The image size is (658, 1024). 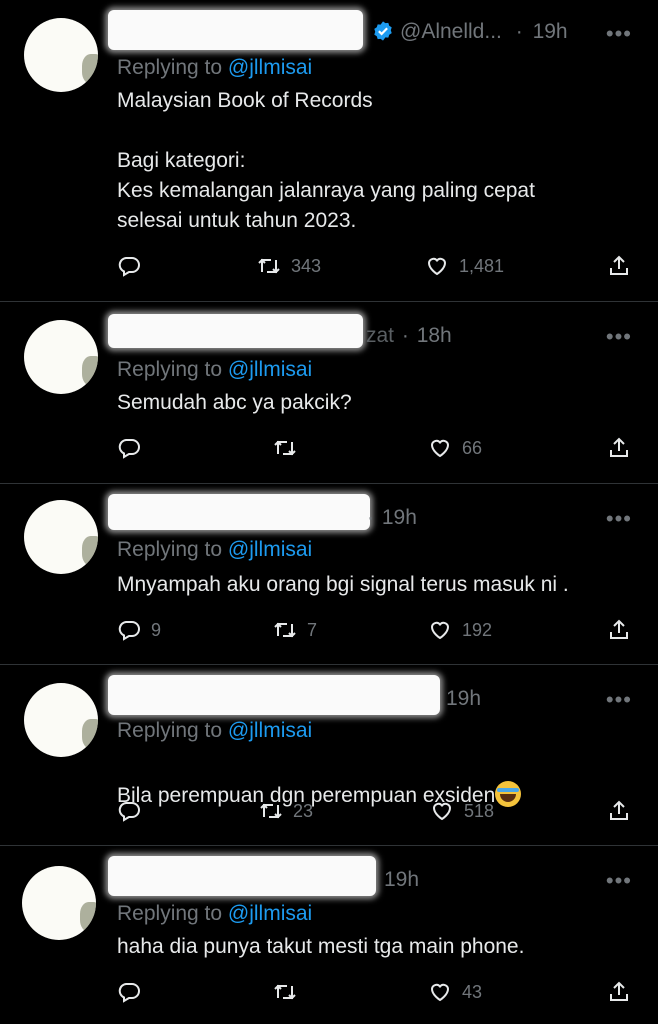 I want to click on like-button: 66, so click(x=455, y=448).